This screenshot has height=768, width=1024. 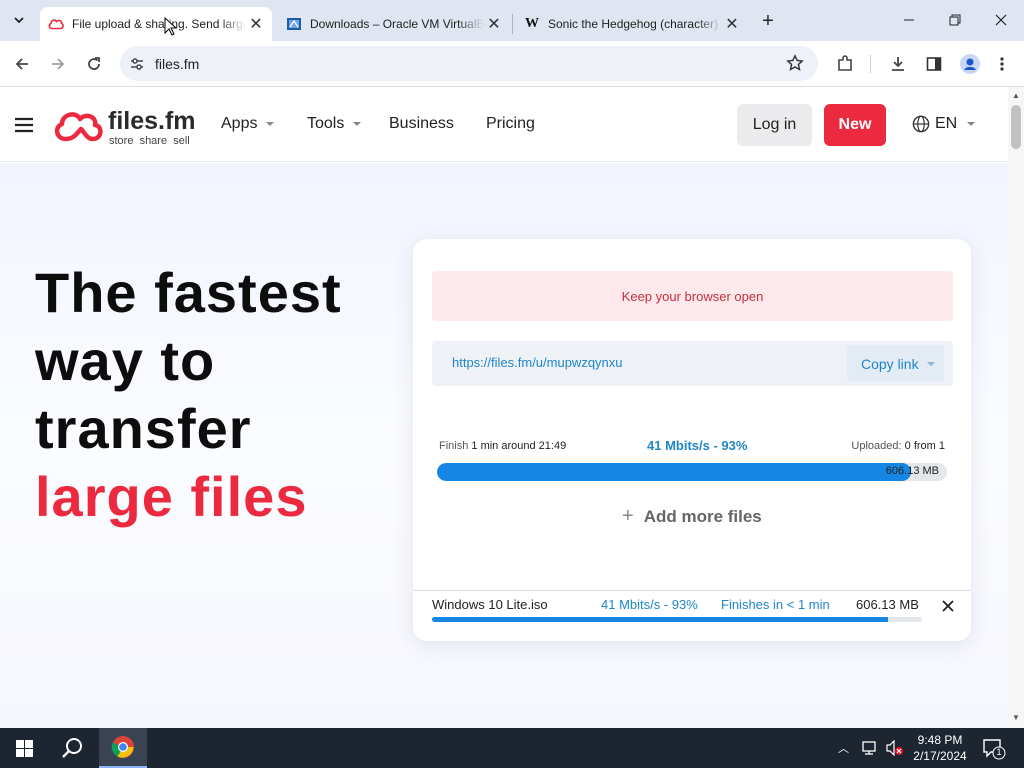 What do you see at coordinates (843, 748) in the screenshot?
I see `show-hidden-icons-icon: ︿` at bounding box center [843, 748].